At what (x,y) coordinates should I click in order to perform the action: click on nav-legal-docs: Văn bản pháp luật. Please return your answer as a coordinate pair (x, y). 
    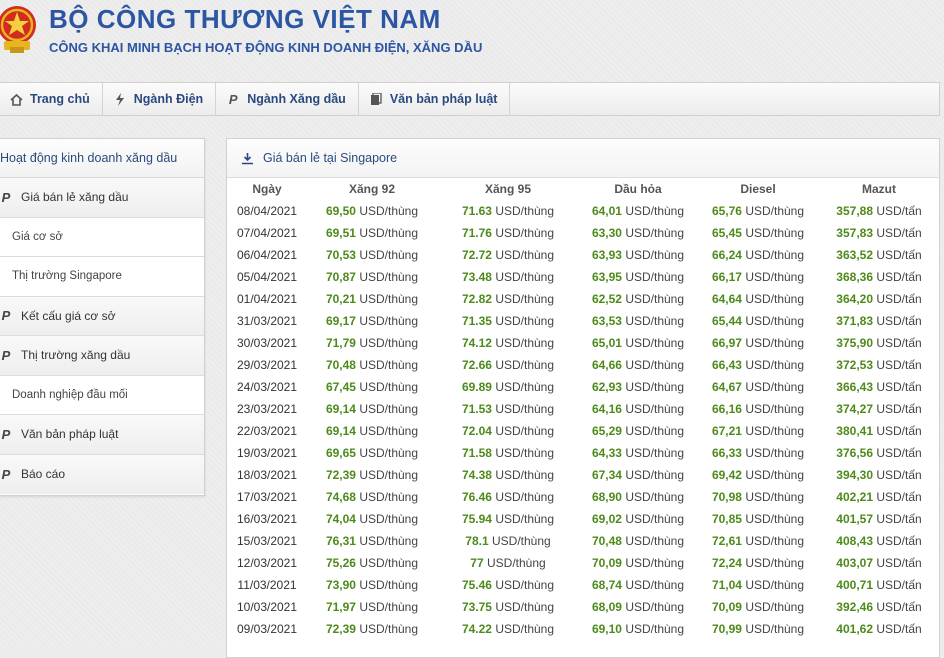
    Looking at the image, I should click on (435, 99).